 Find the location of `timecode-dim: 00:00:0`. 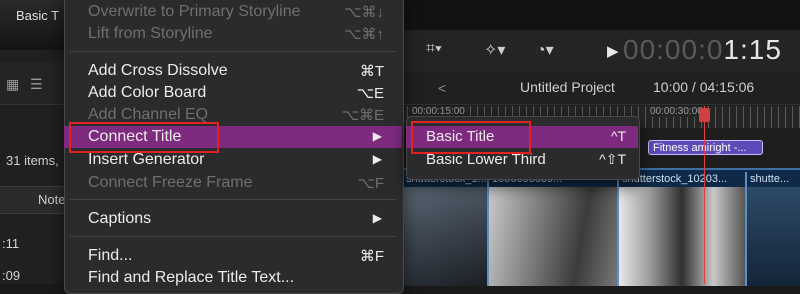

timecode-dim: 00:00:0 is located at coordinates (673, 49).